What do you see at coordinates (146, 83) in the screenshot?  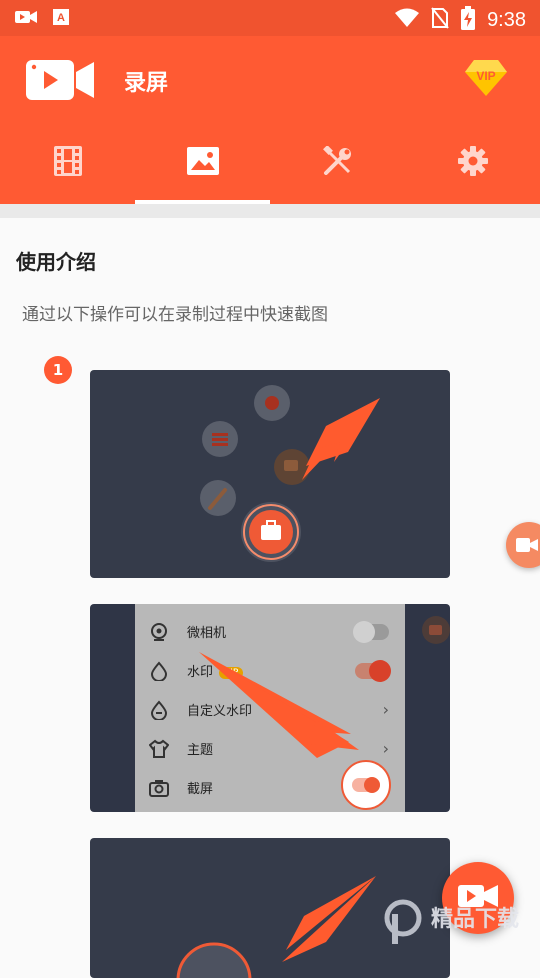 I see `app-title: 录屏` at bounding box center [146, 83].